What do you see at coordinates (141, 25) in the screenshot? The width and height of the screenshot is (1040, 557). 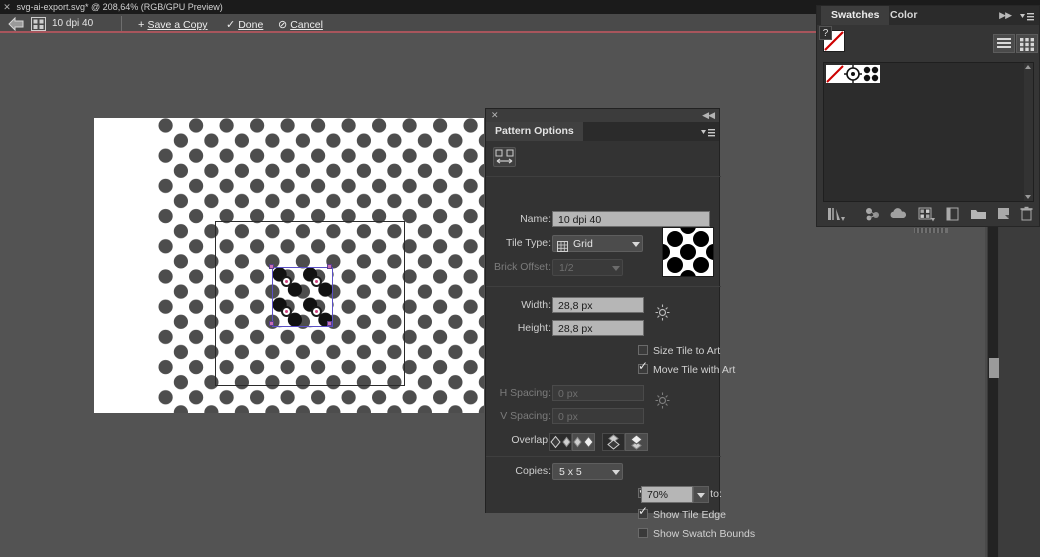 I see `plus-icon: +` at bounding box center [141, 25].